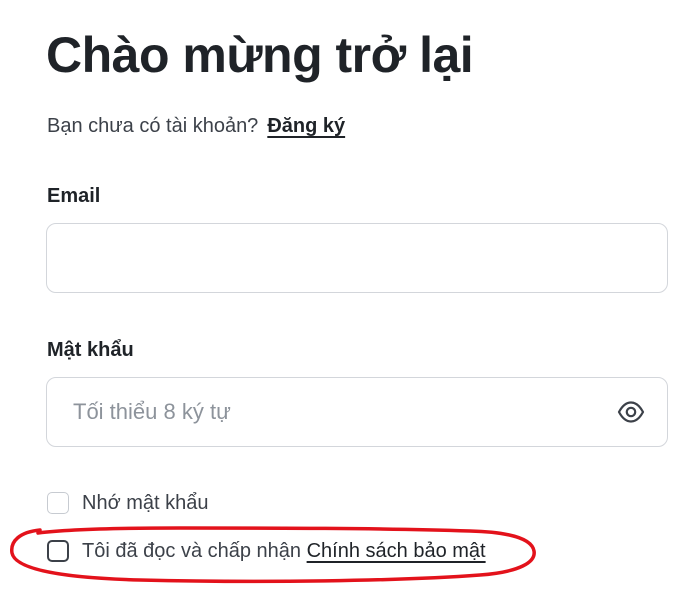 The height and width of the screenshot is (594, 696). I want to click on remember-me-checkbox, so click(58, 503).